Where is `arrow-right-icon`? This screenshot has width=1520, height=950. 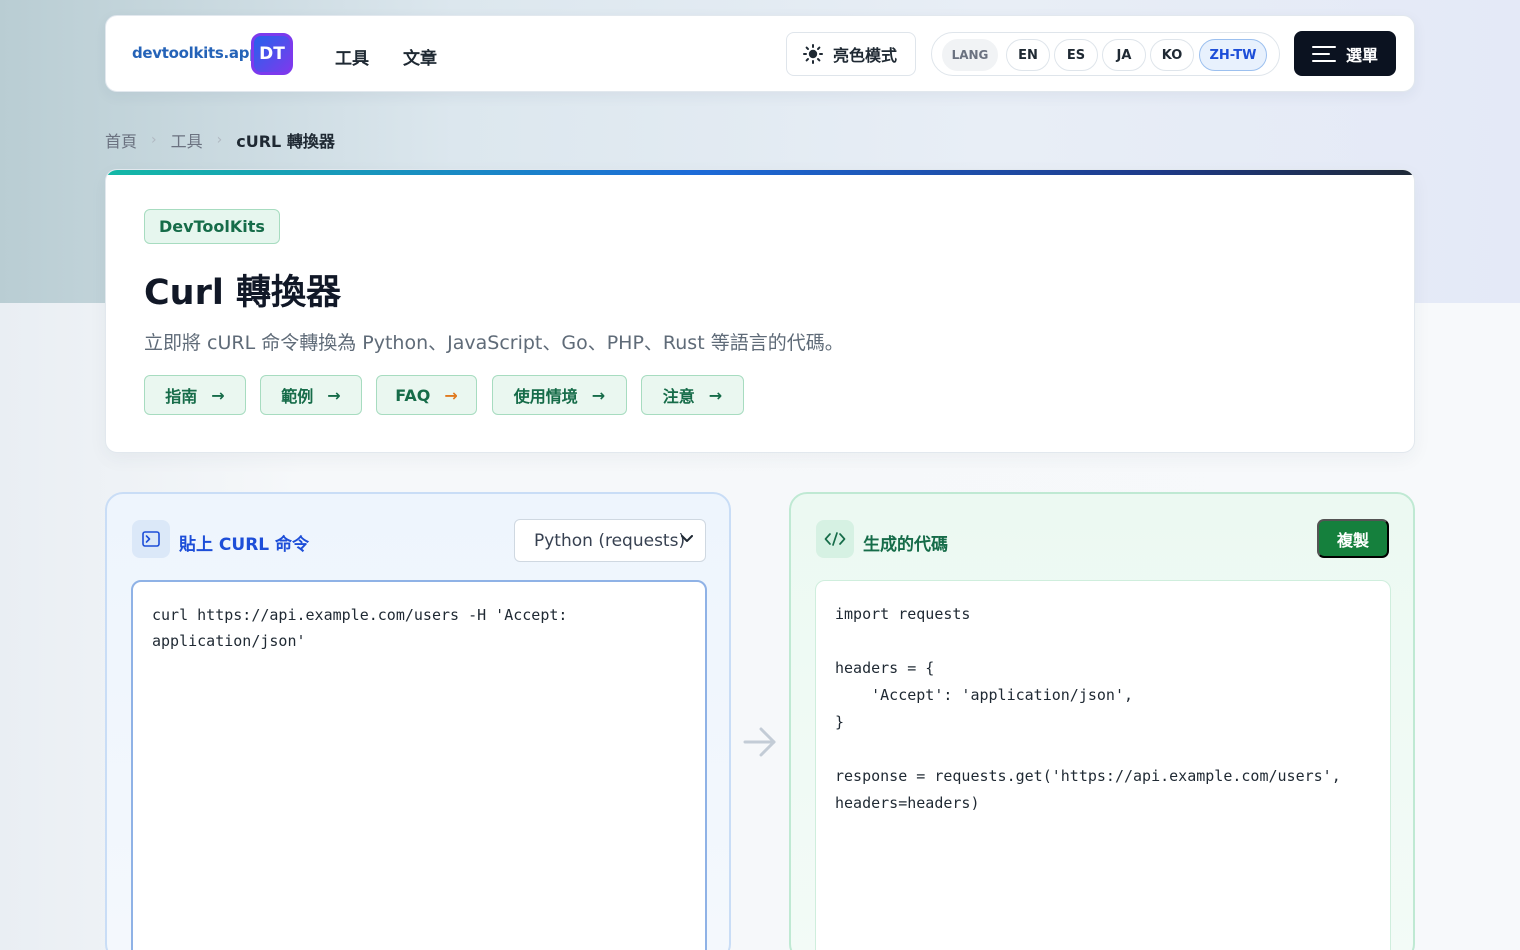
arrow-right-icon is located at coordinates (759, 742).